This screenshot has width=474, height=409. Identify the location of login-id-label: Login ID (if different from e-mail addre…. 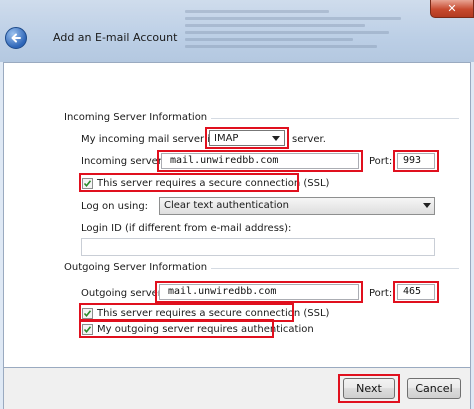
(186, 228).